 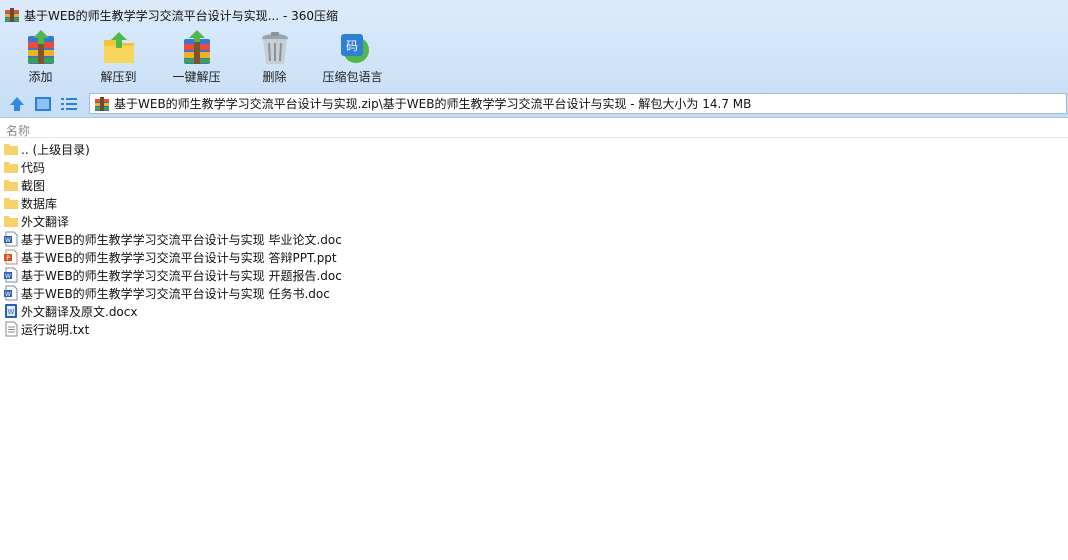 I want to click on extract-to-button-label: 解压到, so click(x=118, y=77).